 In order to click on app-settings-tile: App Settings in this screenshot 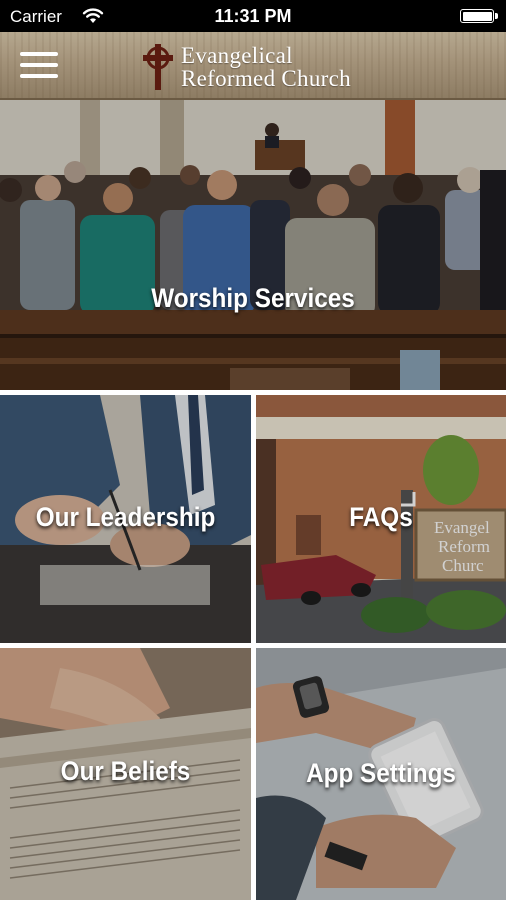, I will do `click(381, 774)`.